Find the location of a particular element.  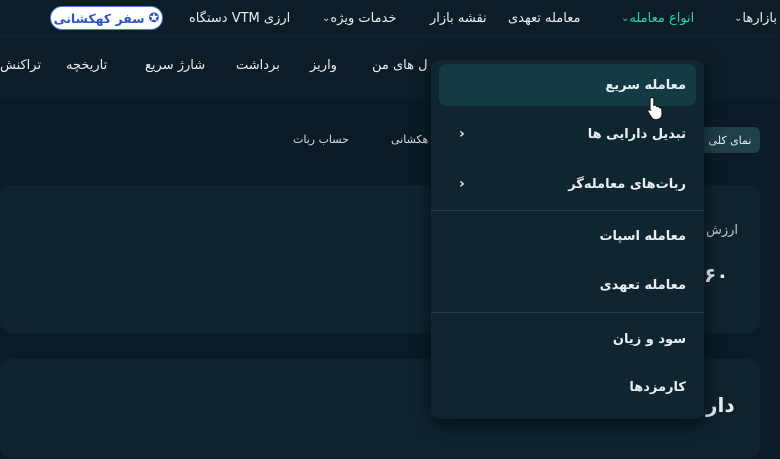

nav-vtm: دستگاه VTM ارزی is located at coordinates (239, 18).